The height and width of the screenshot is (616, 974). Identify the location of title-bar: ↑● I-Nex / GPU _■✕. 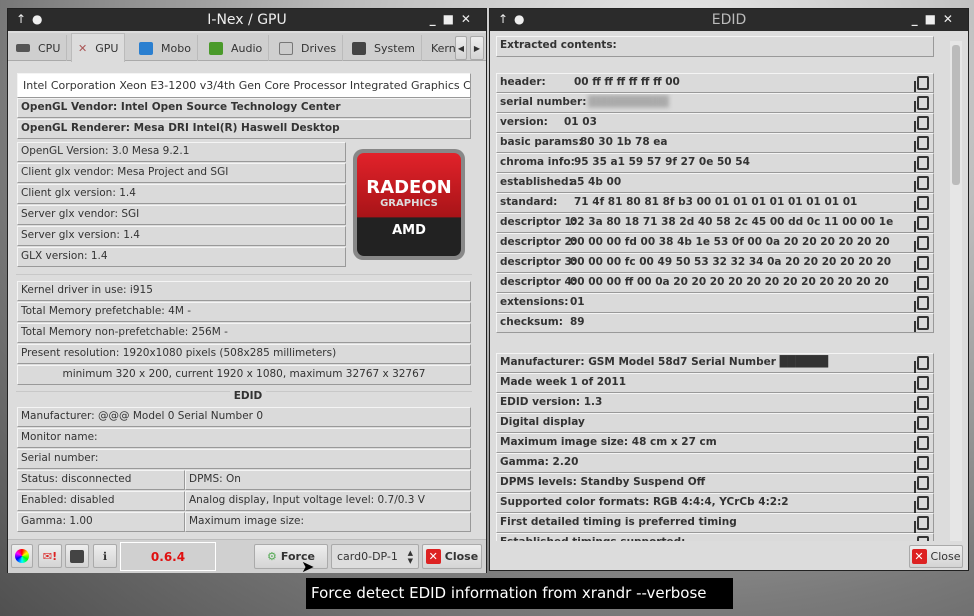
(247, 20).